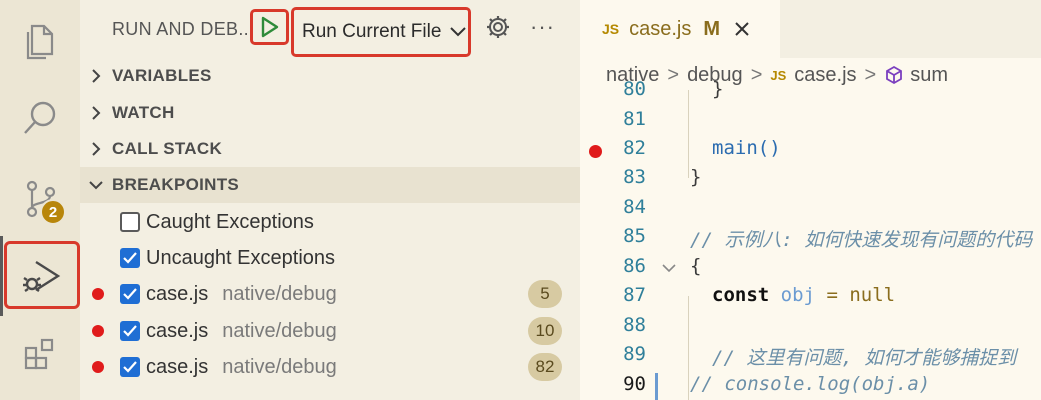 The image size is (1041, 400). What do you see at coordinates (162, 75) in the screenshot?
I see `section-label: VARIABLES` at bounding box center [162, 75].